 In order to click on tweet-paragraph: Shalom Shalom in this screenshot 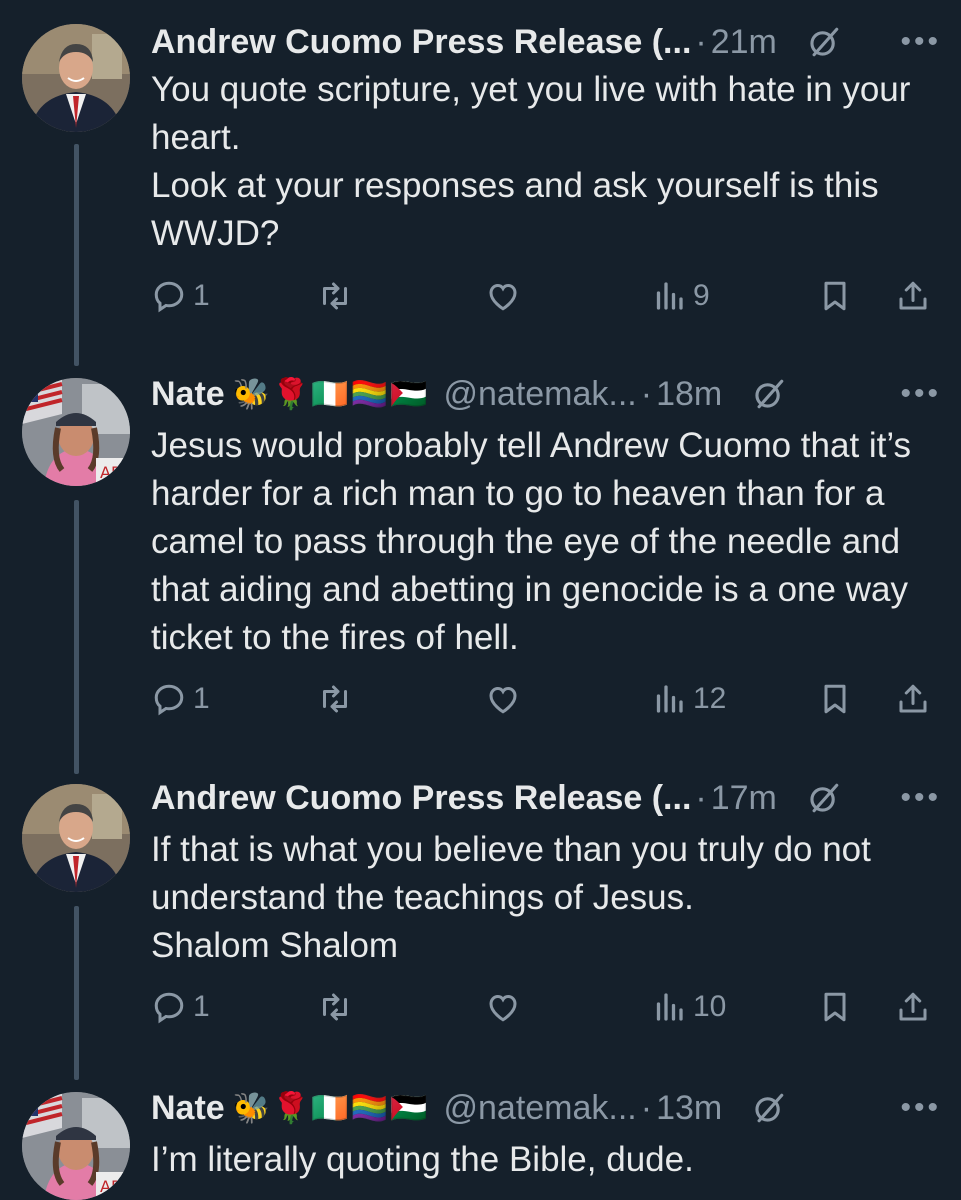, I will do `click(275, 945)`.